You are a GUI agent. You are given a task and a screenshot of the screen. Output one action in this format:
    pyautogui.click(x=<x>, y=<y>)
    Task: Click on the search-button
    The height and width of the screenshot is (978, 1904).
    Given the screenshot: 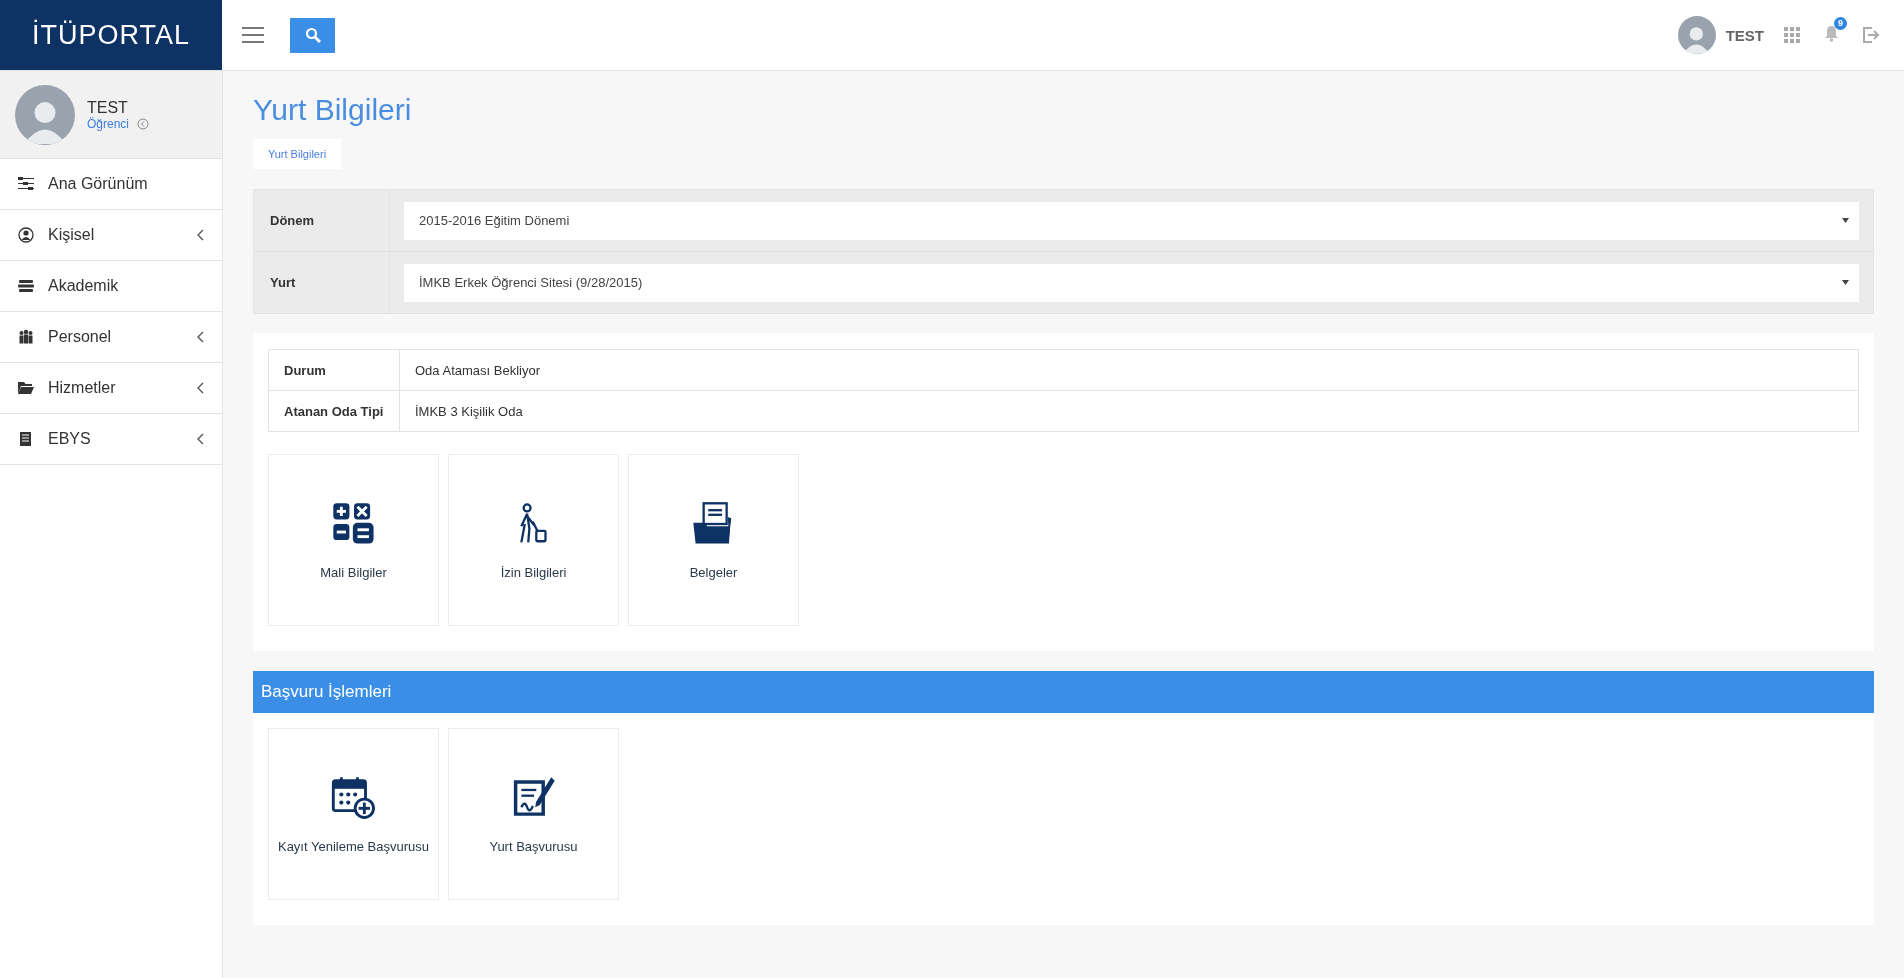 What is the action you would take?
    pyautogui.click(x=312, y=35)
    